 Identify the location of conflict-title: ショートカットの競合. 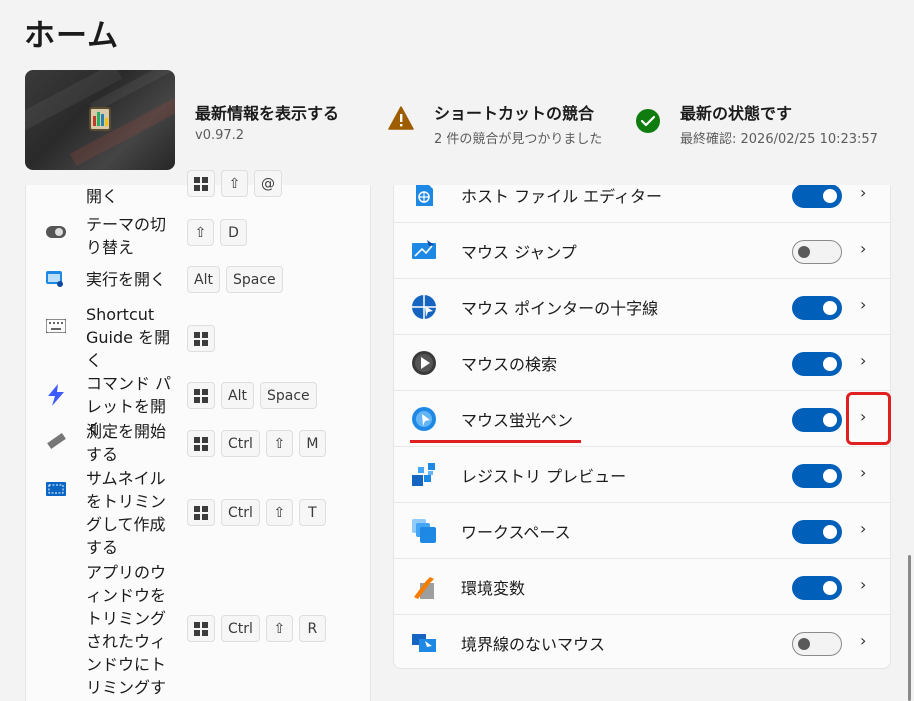
(518, 112).